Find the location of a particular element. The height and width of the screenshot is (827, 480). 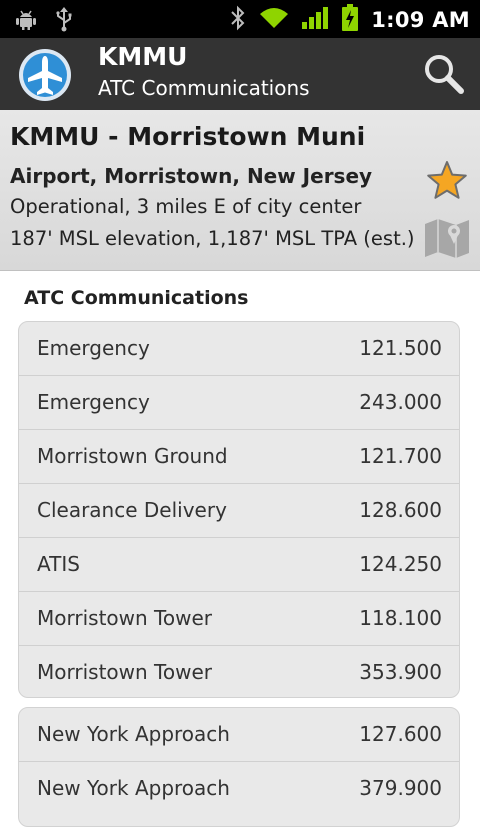

map-icon is located at coordinates (447, 240).